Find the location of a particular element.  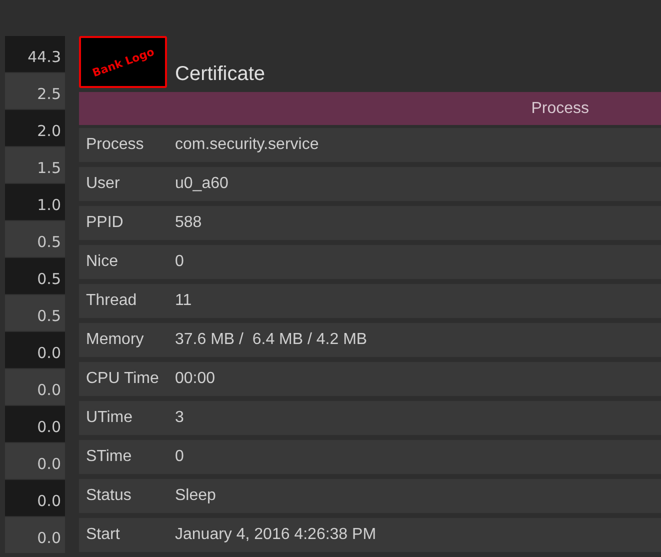

detail-value: January 4, 2016 4:26:38 PM is located at coordinates (275, 535).